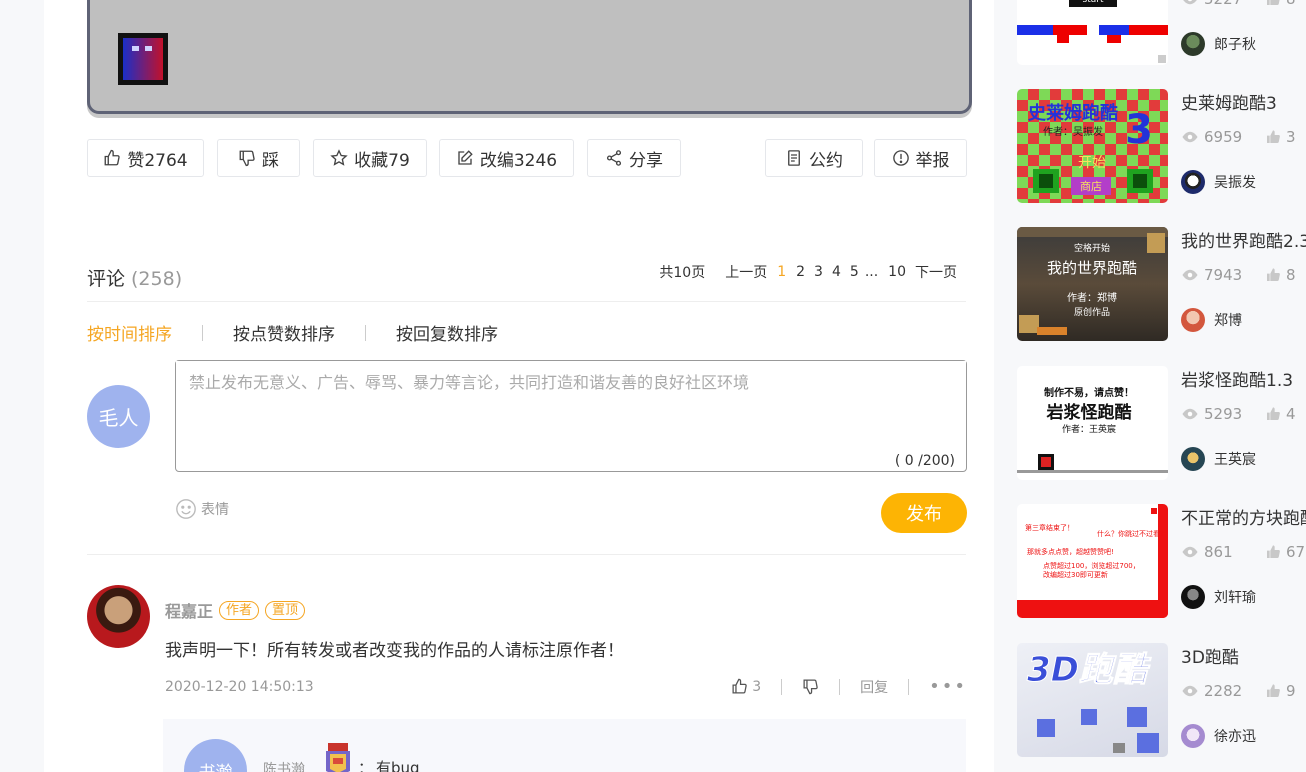 The height and width of the screenshot is (772, 1306). Describe the element at coordinates (938, 686) in the screenshot. I see `more-icon: •••` at that location.